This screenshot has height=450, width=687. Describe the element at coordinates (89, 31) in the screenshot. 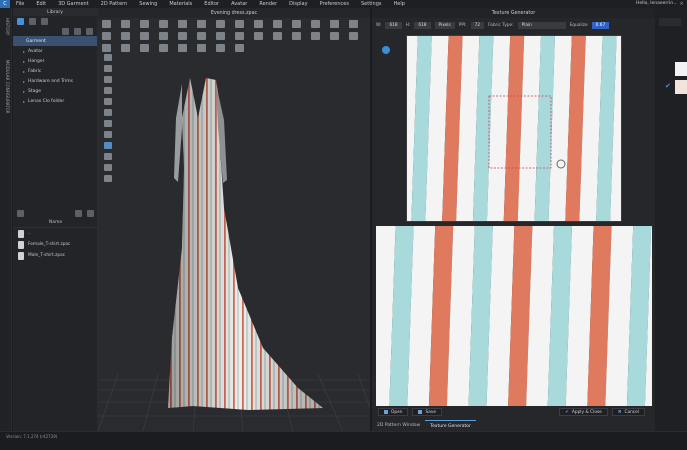

I see `library-settings-icon` at that location.